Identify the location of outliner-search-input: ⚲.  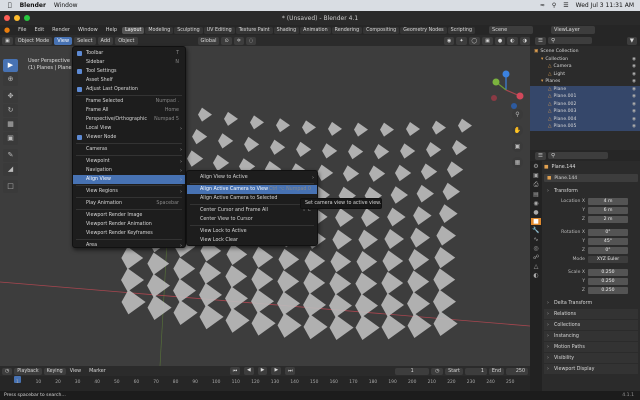
(569, 40).